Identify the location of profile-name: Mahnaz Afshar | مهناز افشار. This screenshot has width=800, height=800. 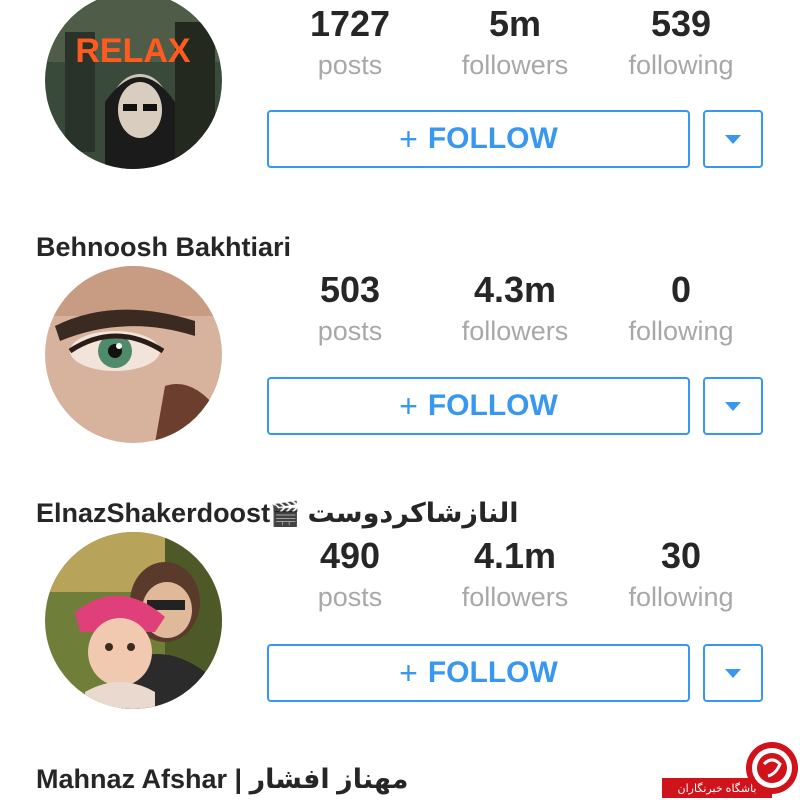
(222, 779).